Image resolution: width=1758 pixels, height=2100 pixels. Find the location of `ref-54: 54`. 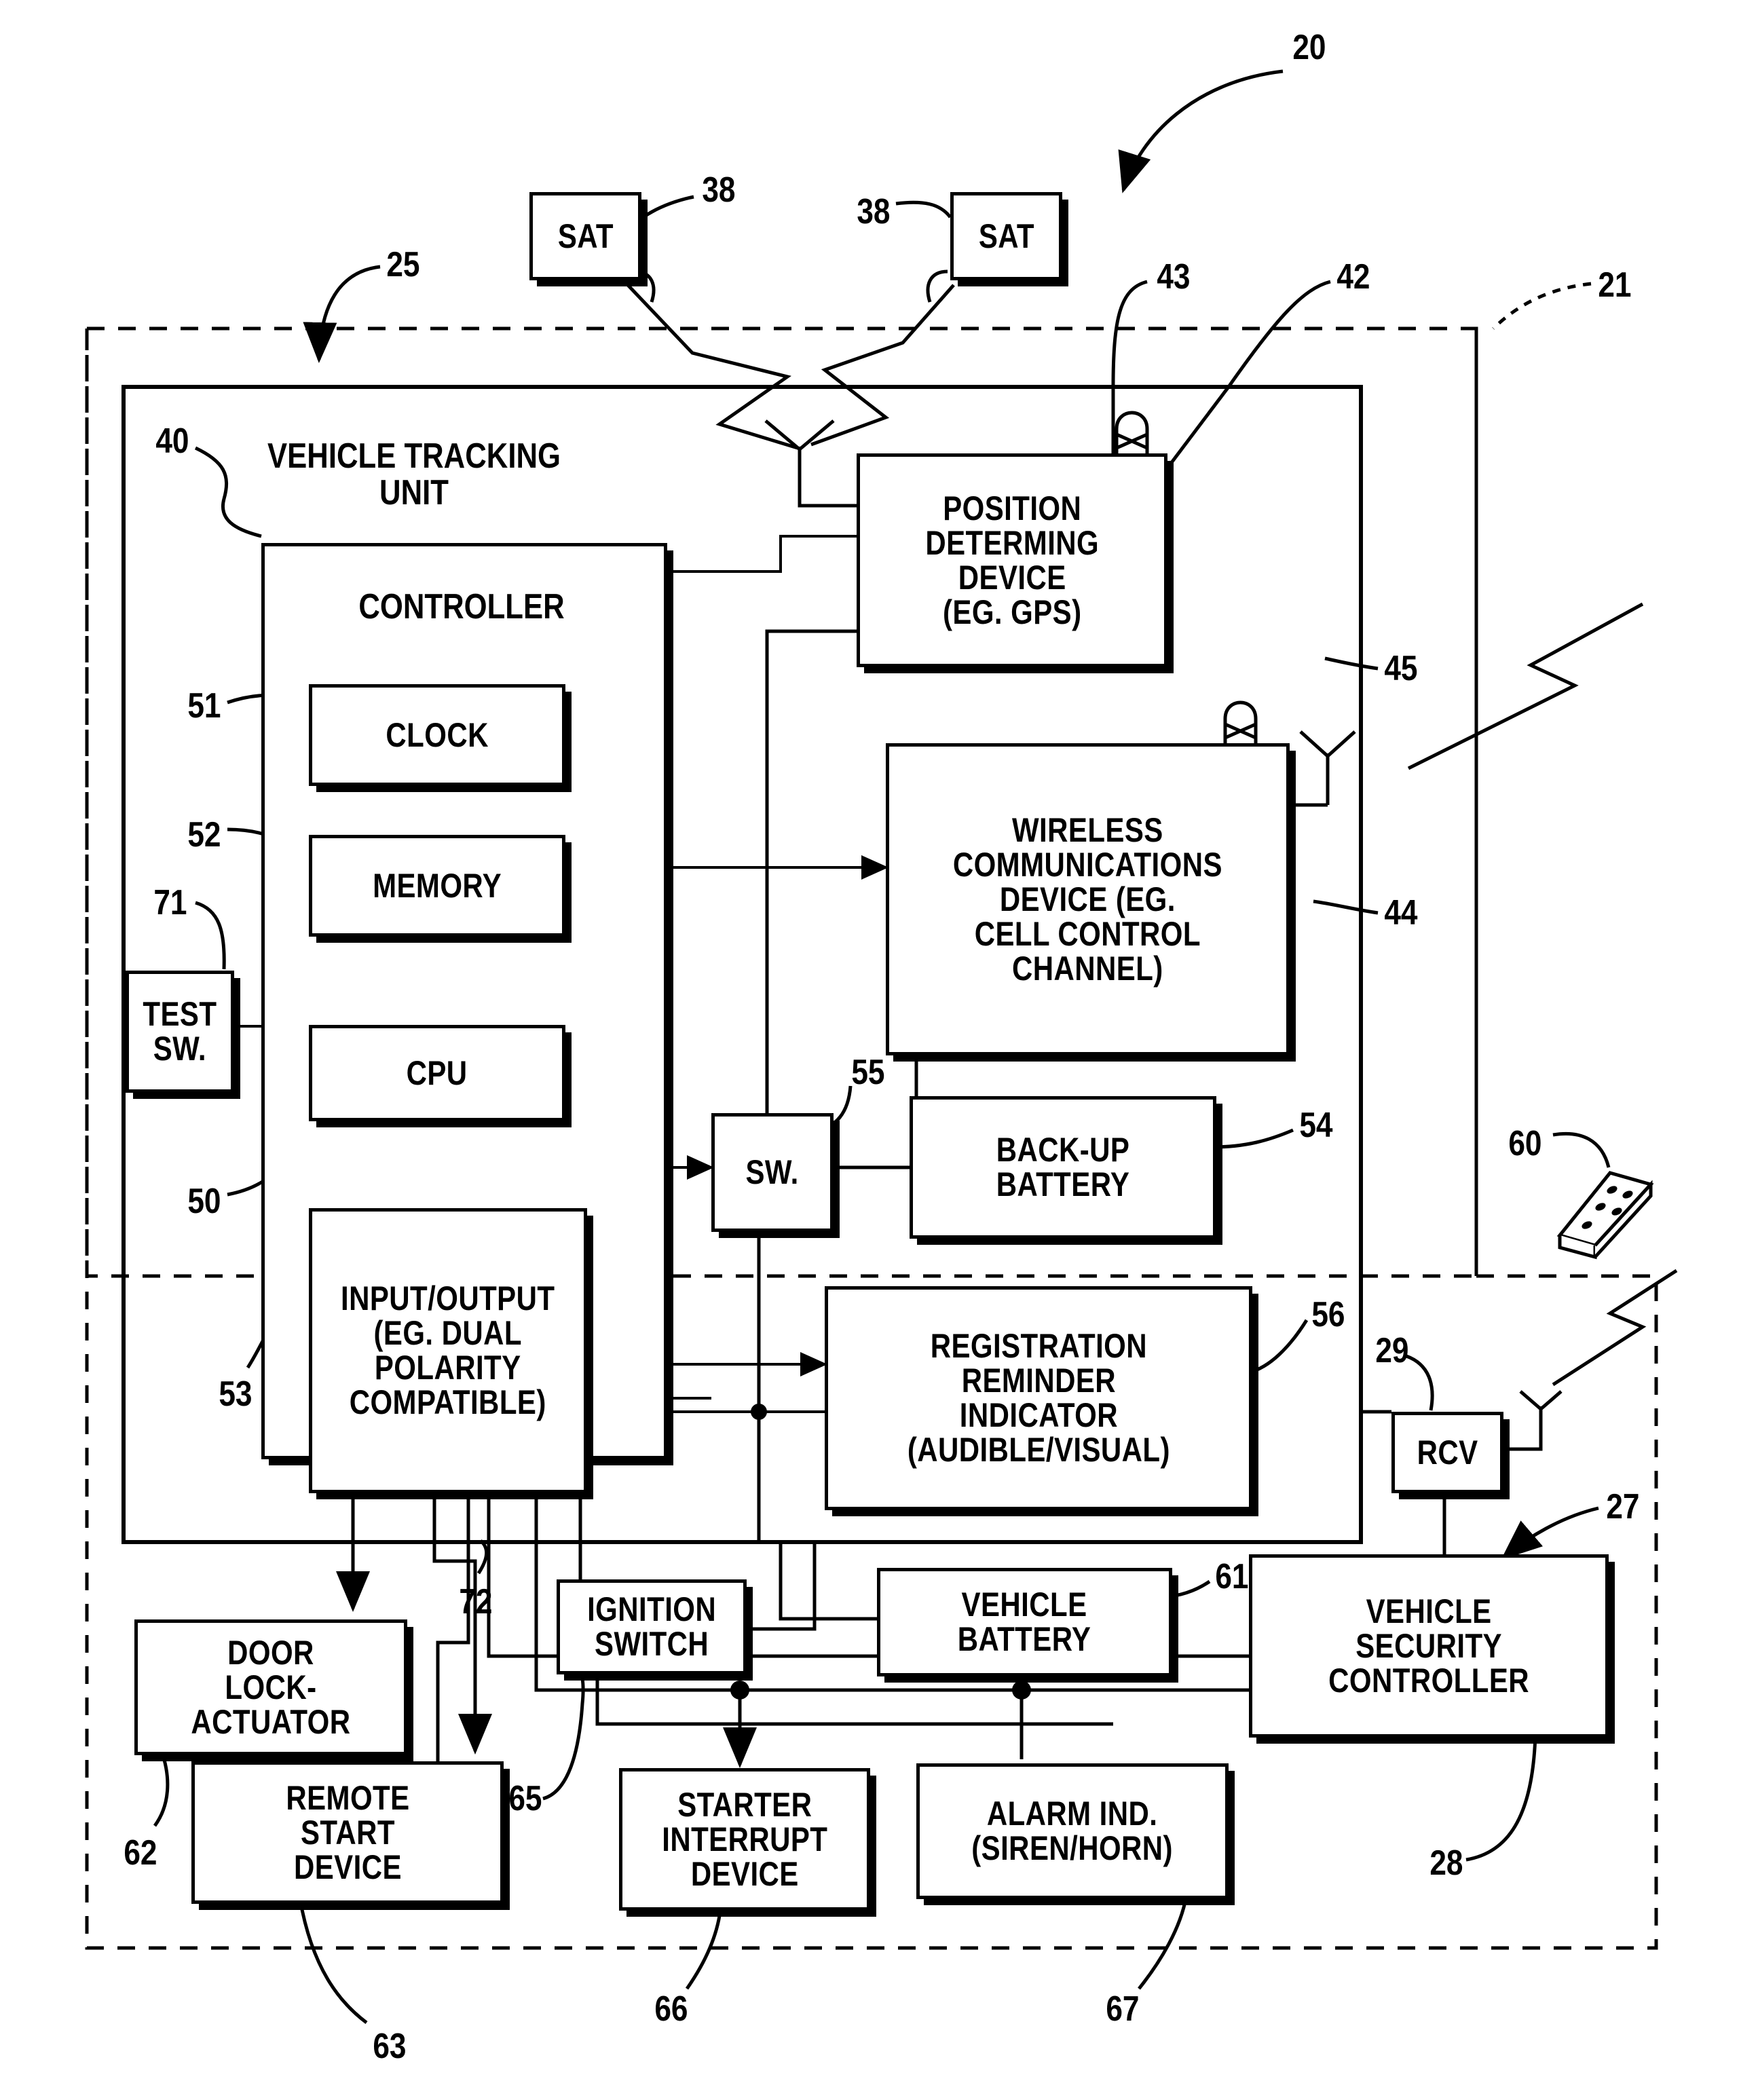

ref-54: 54 is located at coordinates (1316, 1125).